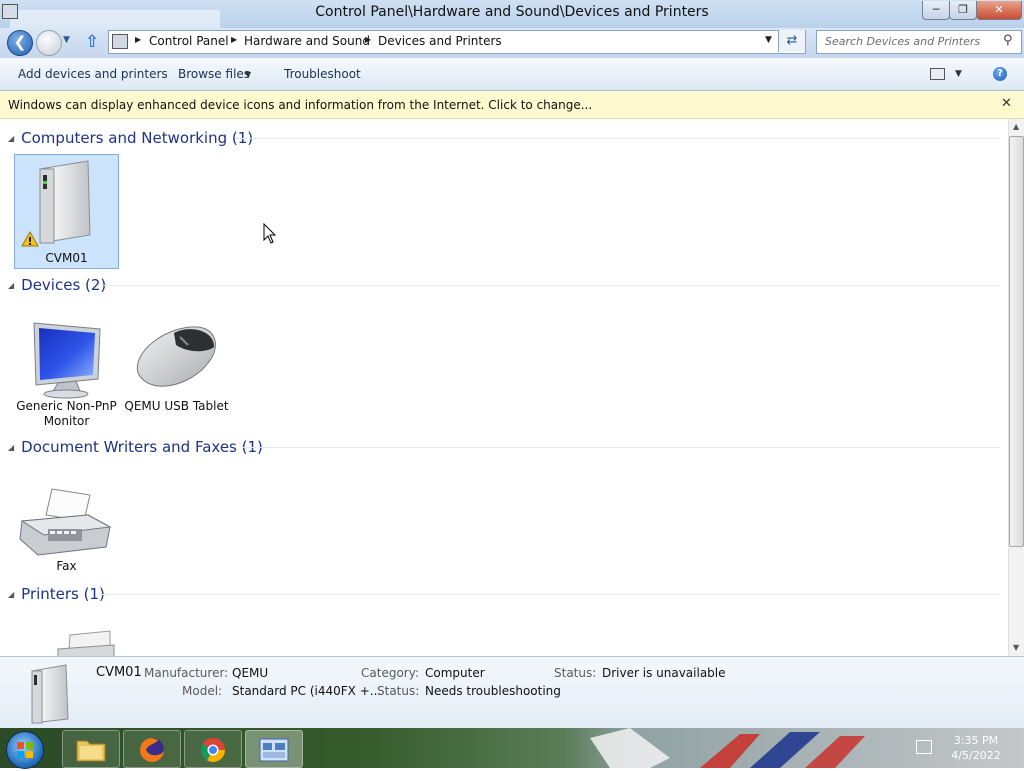 Image resolution: width=1024 pixels, height=771 pixels. I want to click on breadcrumb-devices-and-printers: Devices and Printers, so click(440, 41).